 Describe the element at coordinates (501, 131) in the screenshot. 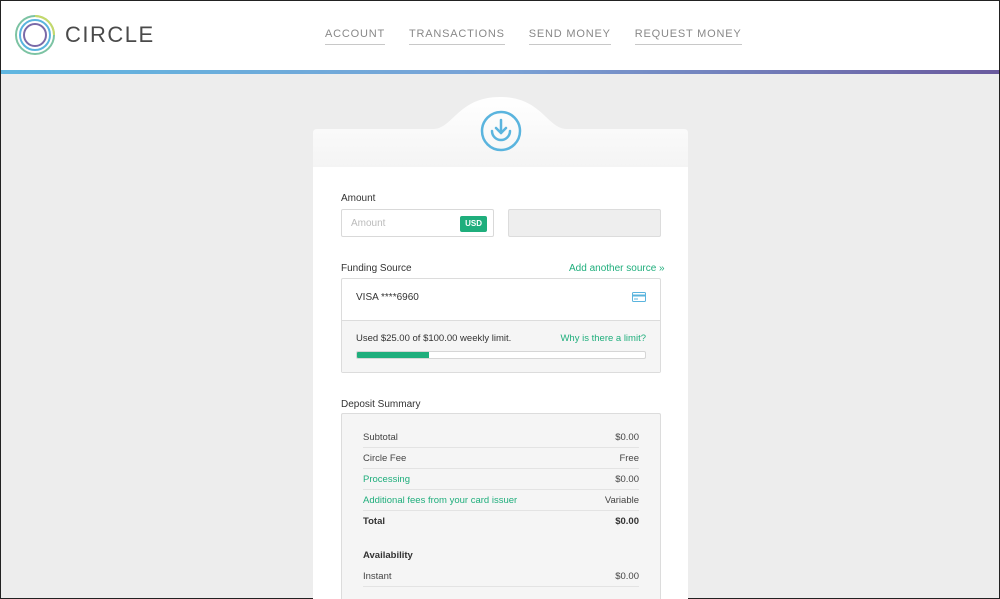

I see `download-icon` at that location.